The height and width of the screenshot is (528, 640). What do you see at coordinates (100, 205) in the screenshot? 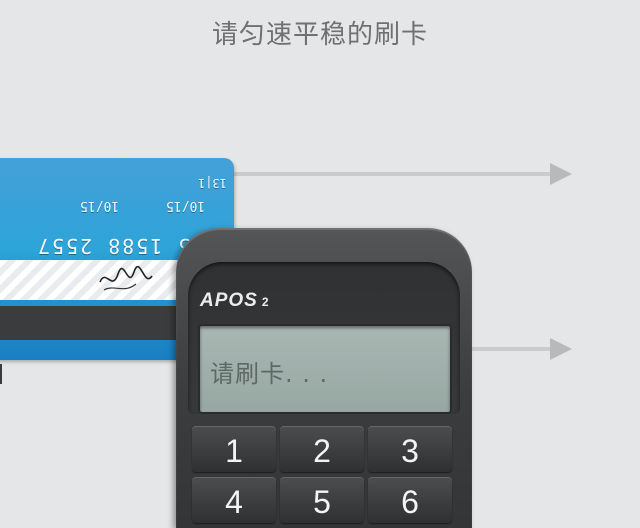
I see `card-date-1: 10/15` at bounding box center [100, 205].